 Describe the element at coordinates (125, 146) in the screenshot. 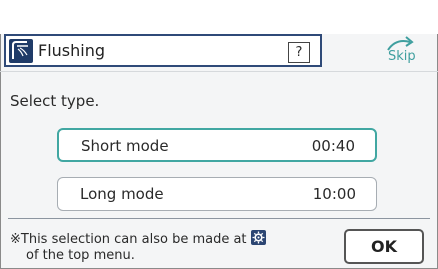

I see `mode-label: Short mode` at that location.